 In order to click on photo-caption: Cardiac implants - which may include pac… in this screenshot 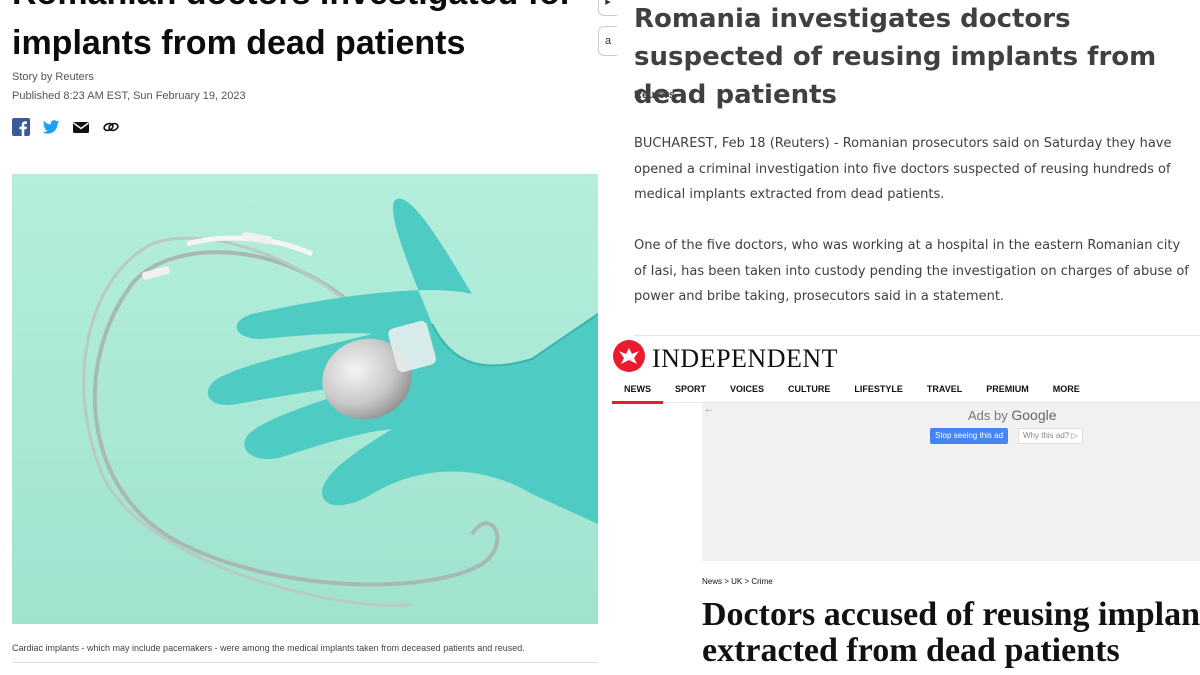, I will do `click(268, 648)`.